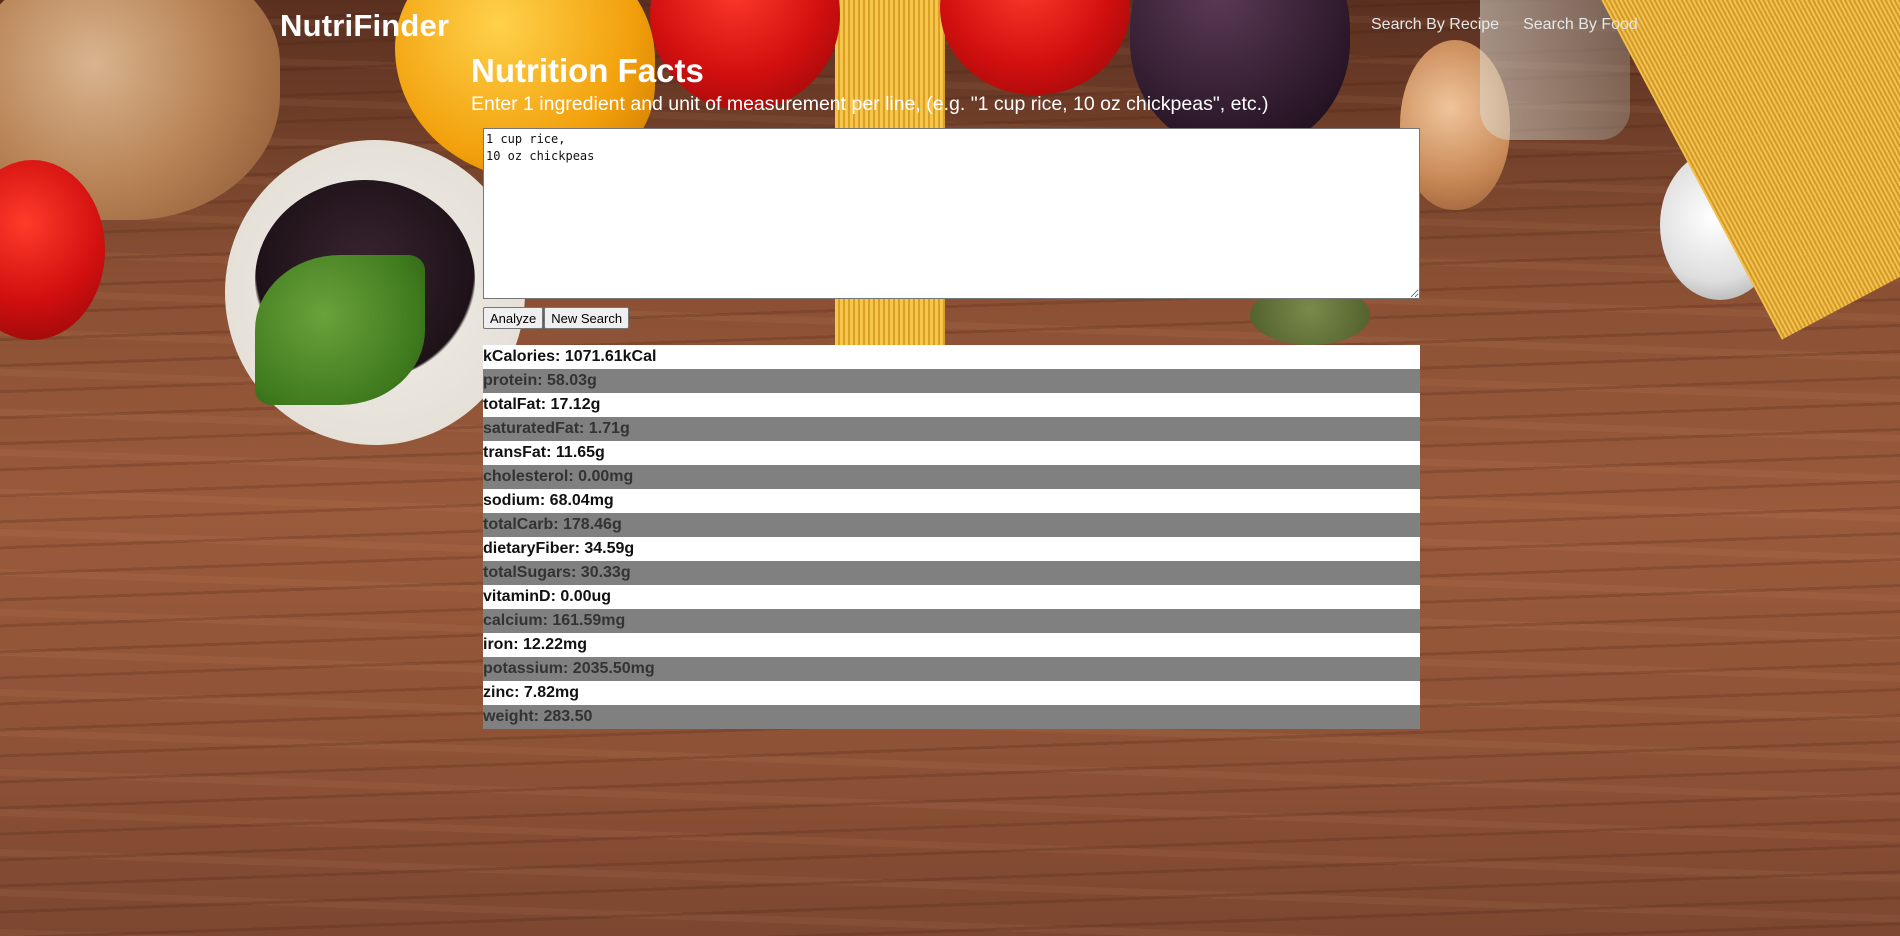 The width and height of the screenshot is (1900, 936). What do you see at coordinates (951, 357) in the screenshot?
I see `nutrient-row-kcalories: kCalories: 1071.61kCal` at bounding box center [951, 357].